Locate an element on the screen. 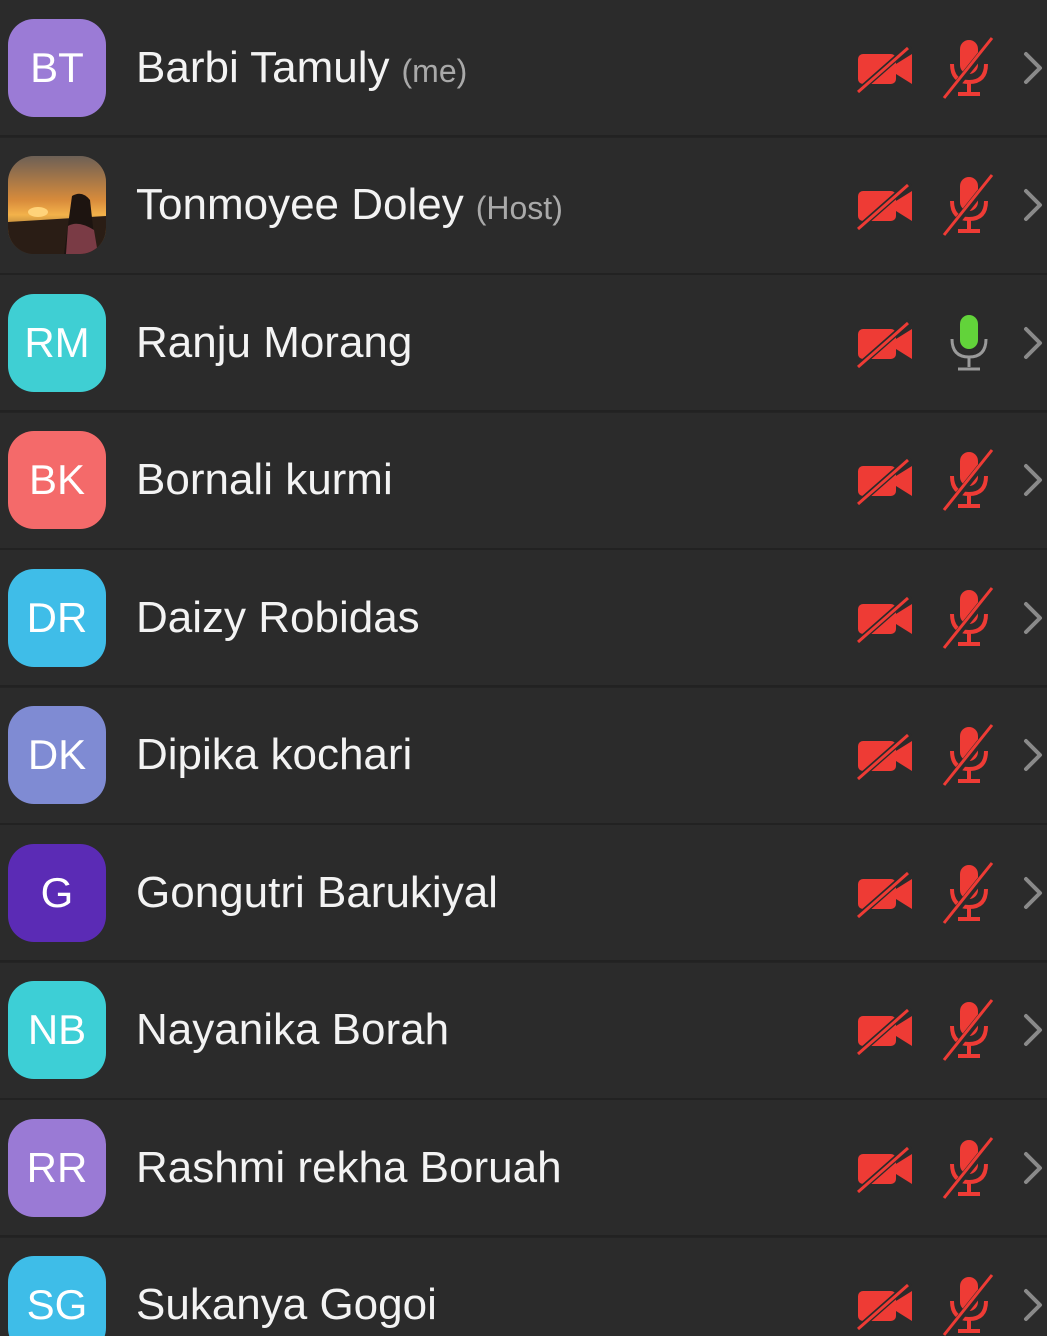 This screenshot has width=1047, height=1336. avatar: BK is located at coordinates (57, 480).